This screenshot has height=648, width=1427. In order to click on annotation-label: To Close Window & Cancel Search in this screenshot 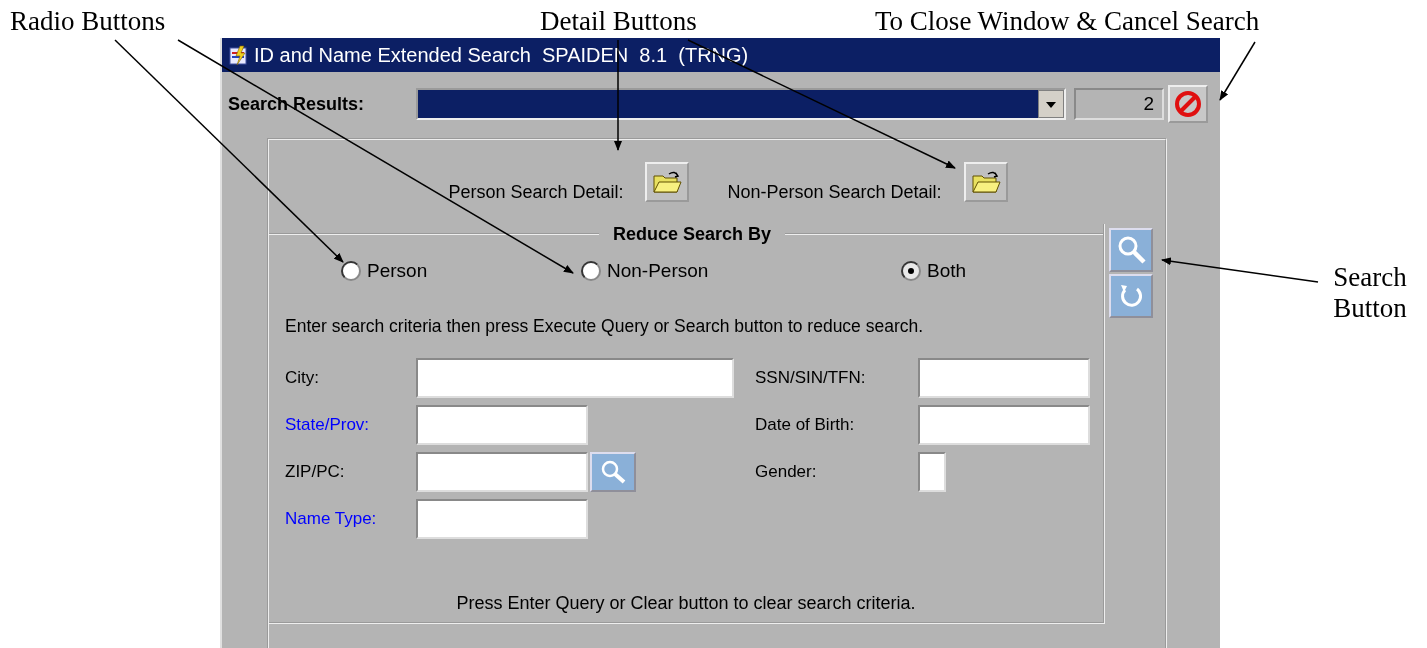, I will do `click(1067, 21)`.